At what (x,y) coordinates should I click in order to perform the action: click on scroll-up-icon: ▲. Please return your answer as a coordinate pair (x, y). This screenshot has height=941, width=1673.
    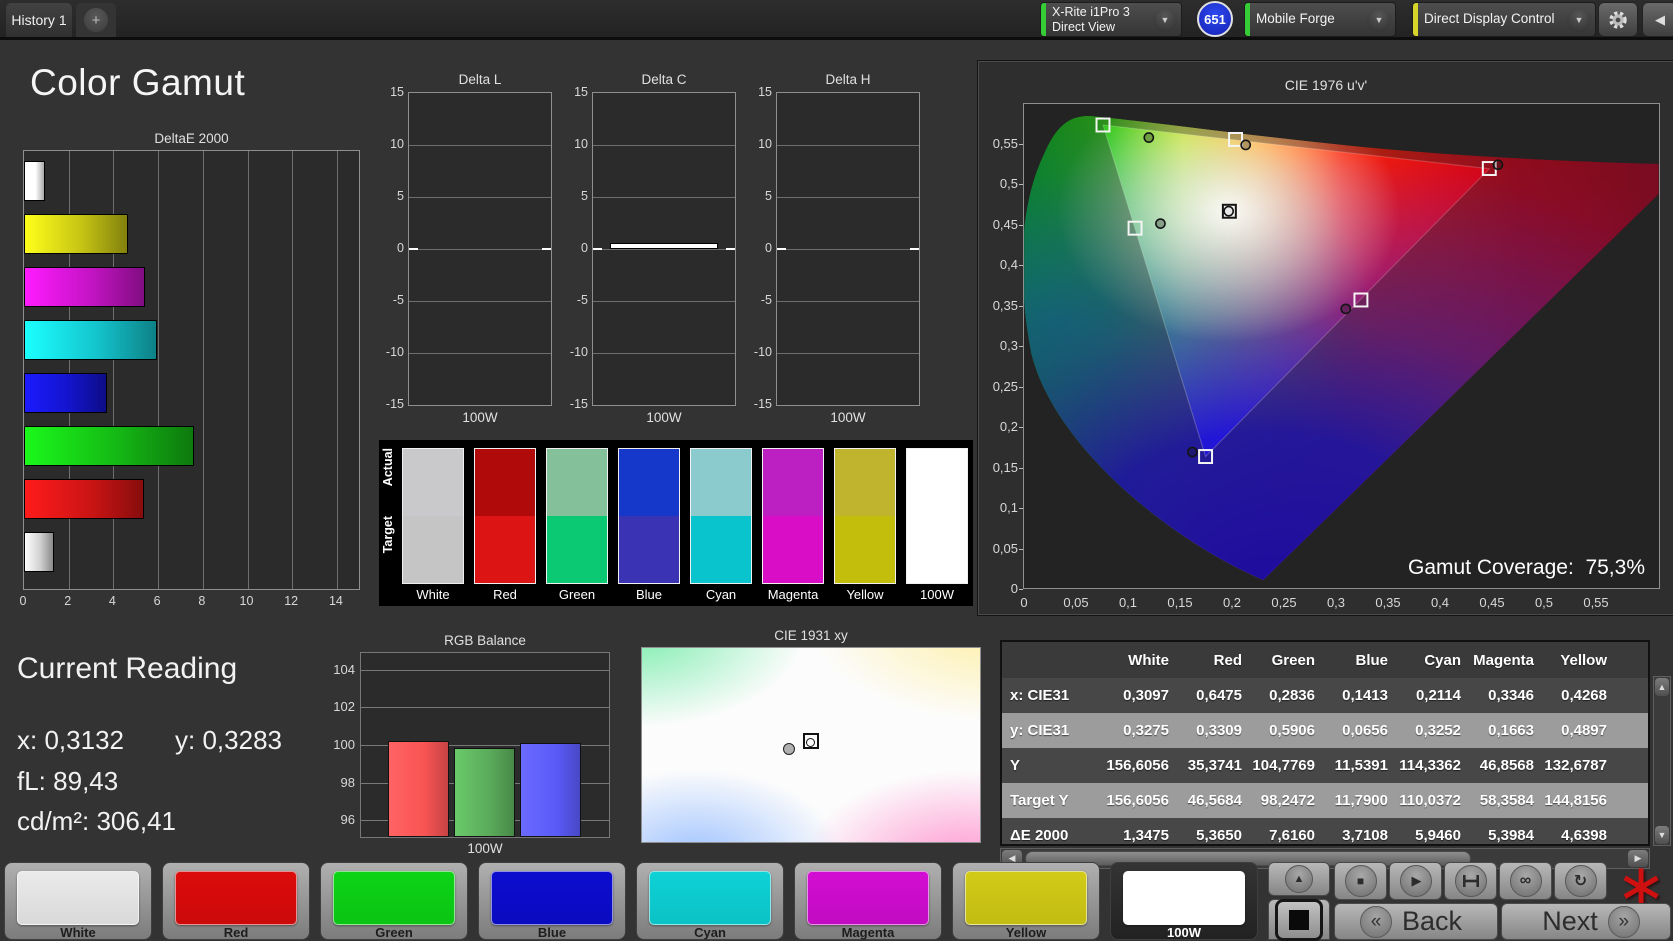
    Looking at the image, I should click on (1662, 687).